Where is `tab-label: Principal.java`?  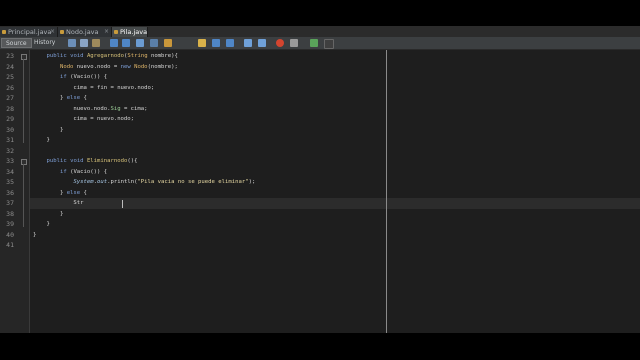
tab-label: Principal.java is located at coordinates (30, 32).